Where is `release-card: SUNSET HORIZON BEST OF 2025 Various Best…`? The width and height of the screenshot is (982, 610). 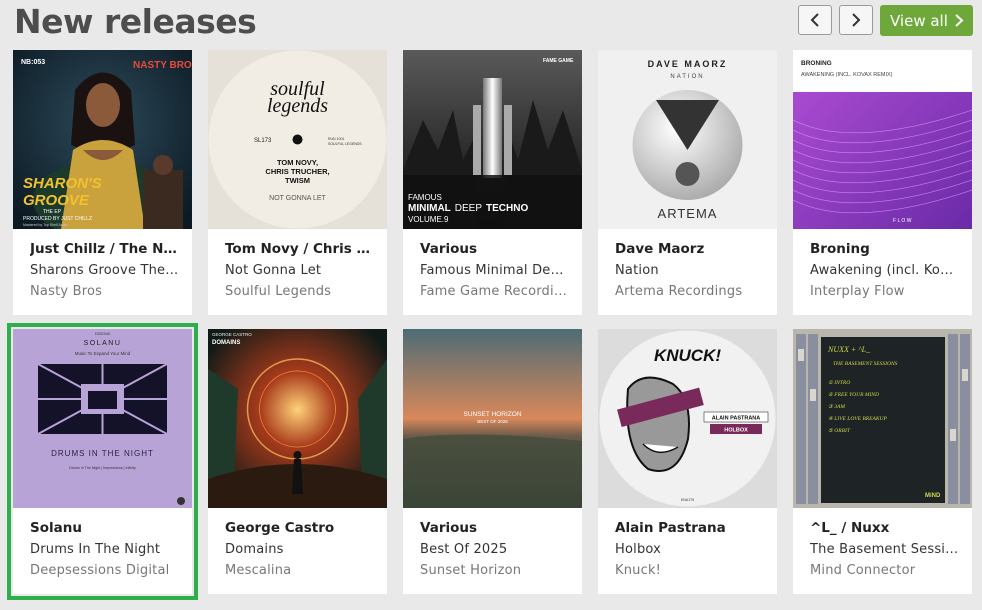
release-card: SUNSET HORIZON BEST OF 2025 Various Best… is located at coordinates (492, 461).